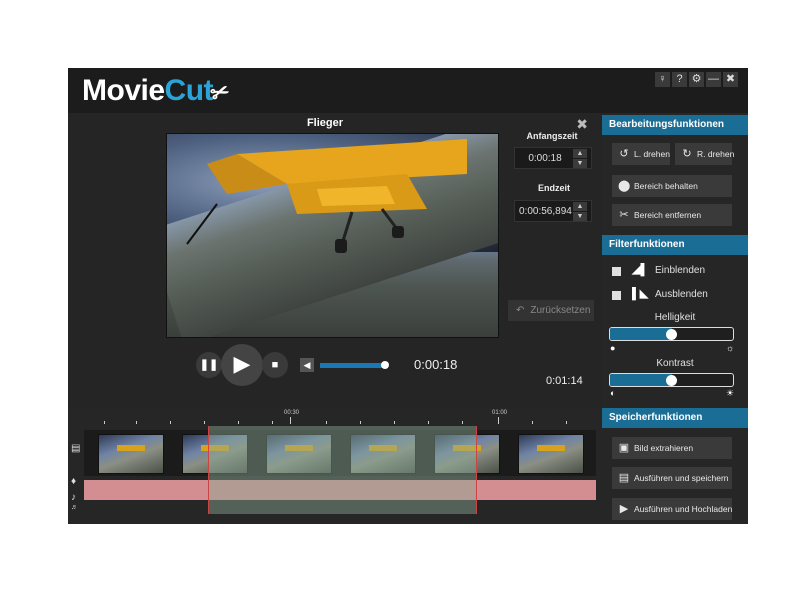 The height and width of the screenshot is (600, 800). Describe the element at coordinates (275, 365) in the screenshot. I see `stop-button: ■` at that location.